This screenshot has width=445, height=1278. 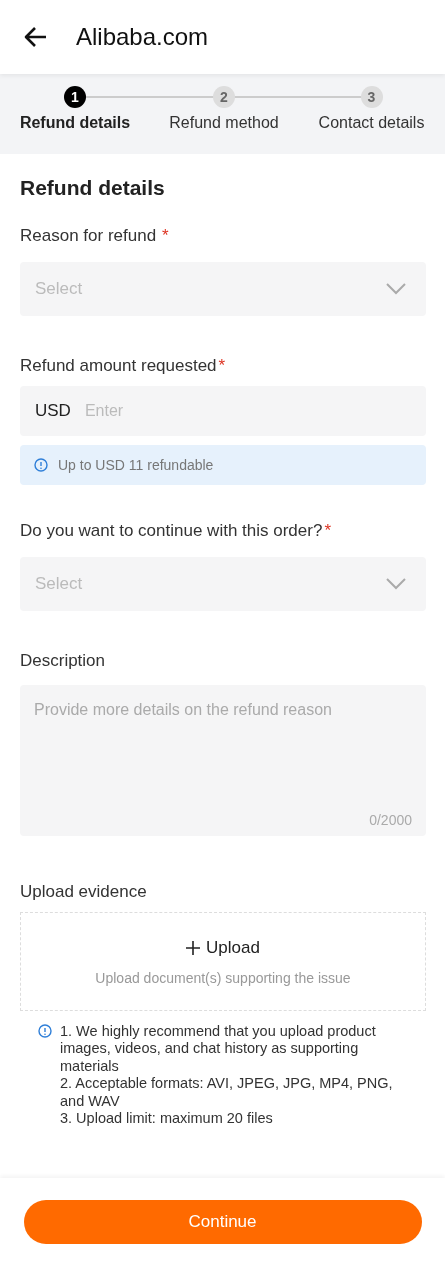 I want to click on upload-area: Upload Upload document(s) supporting the issue, so click(x=223, y=961).